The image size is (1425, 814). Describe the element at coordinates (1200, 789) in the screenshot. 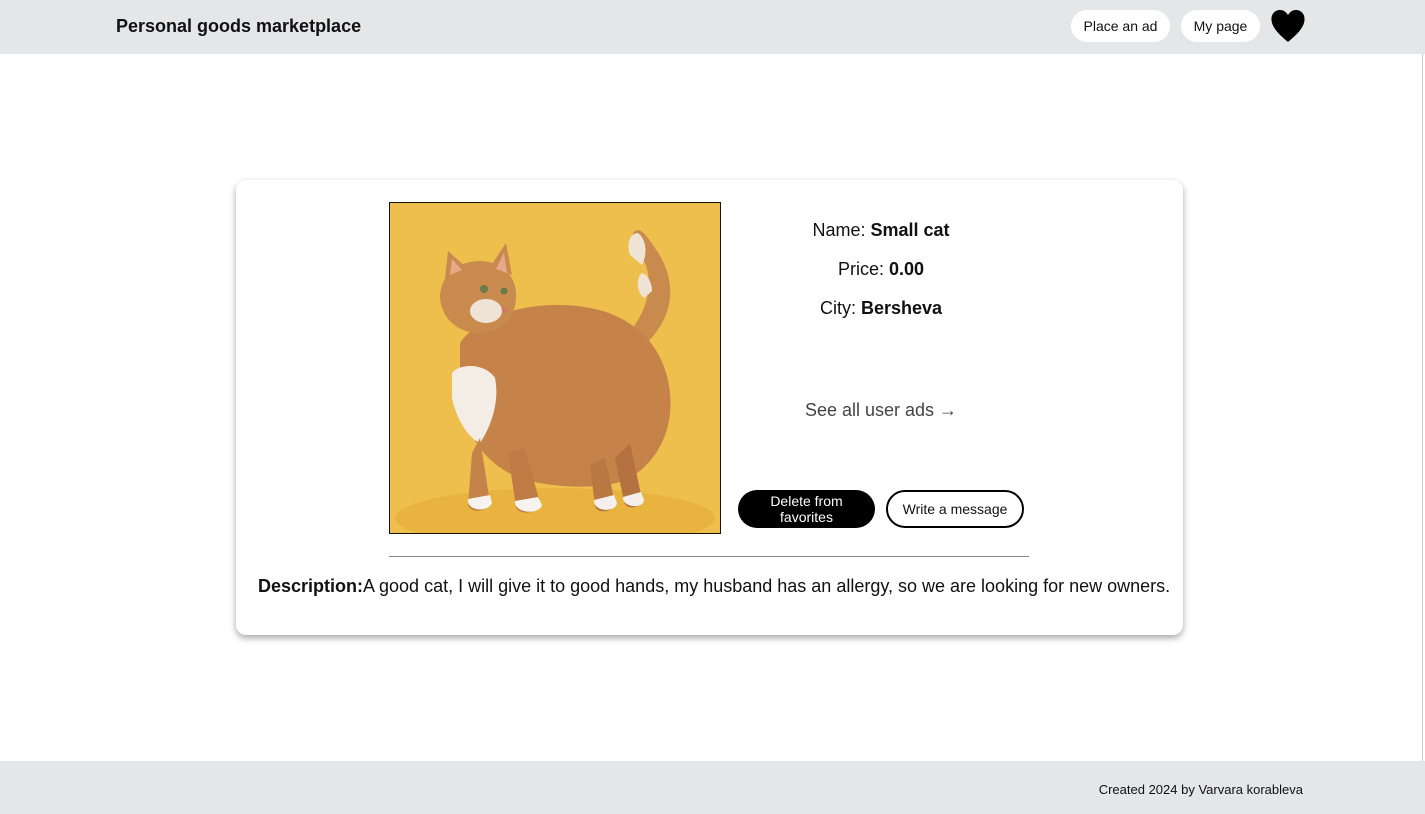

I see `footer-credit: Created 2024 by Varvara korableva` at that location.